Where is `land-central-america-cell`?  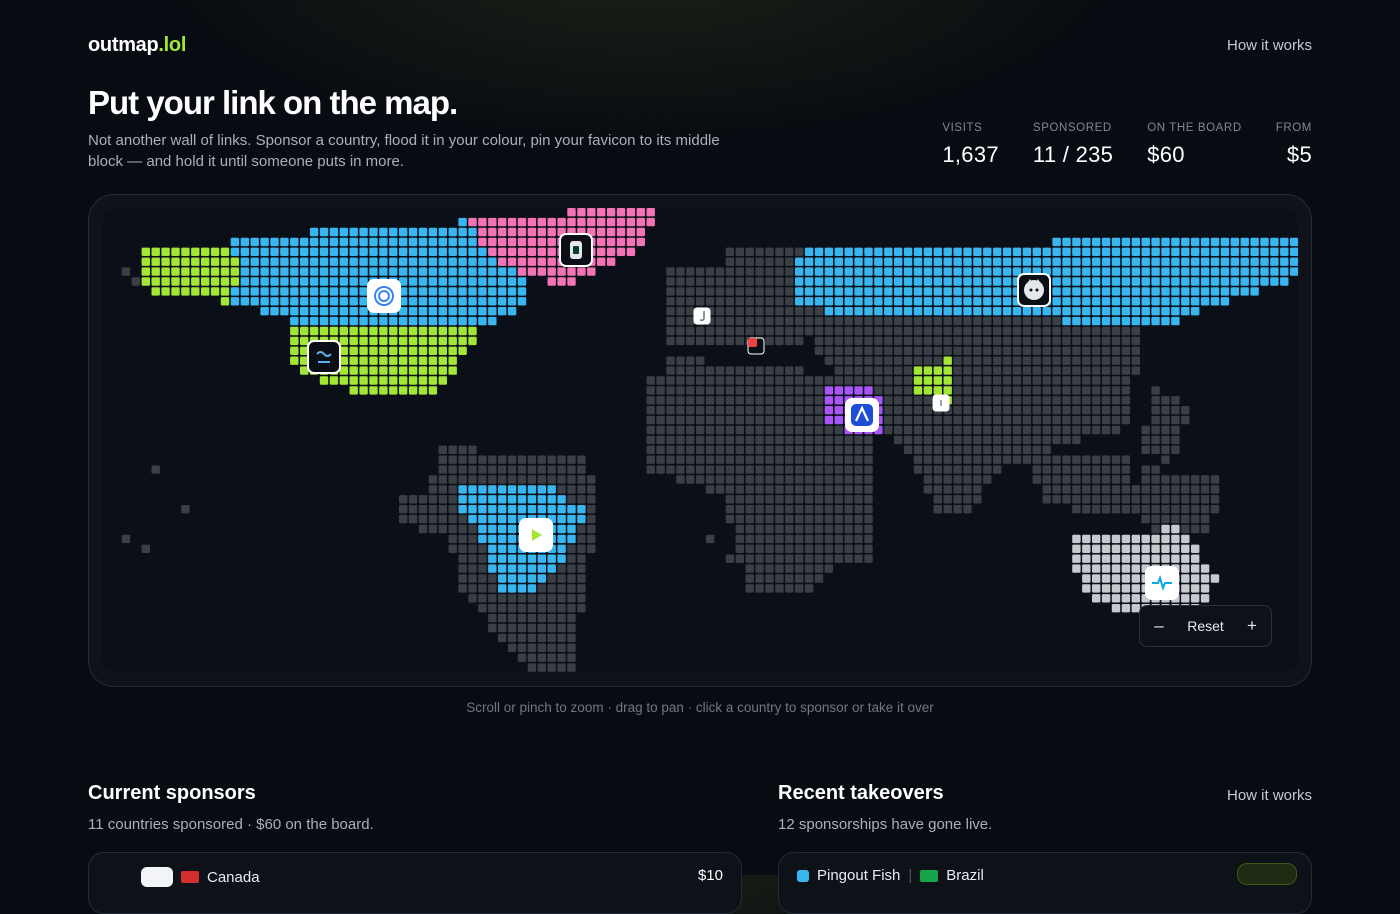
land-central-america-cell is located at coordinates (442, 529).